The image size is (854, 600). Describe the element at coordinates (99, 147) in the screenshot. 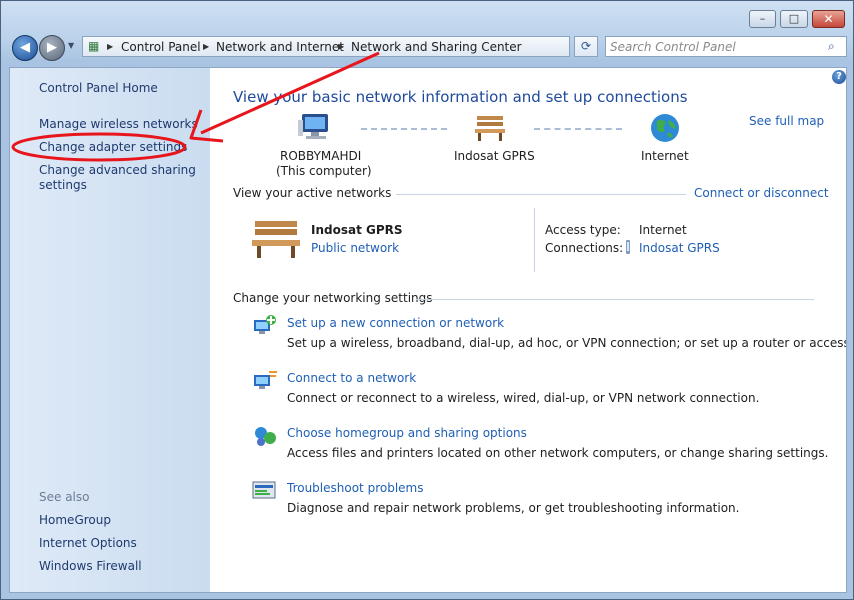

I see `red-circle-highlight` at that location.